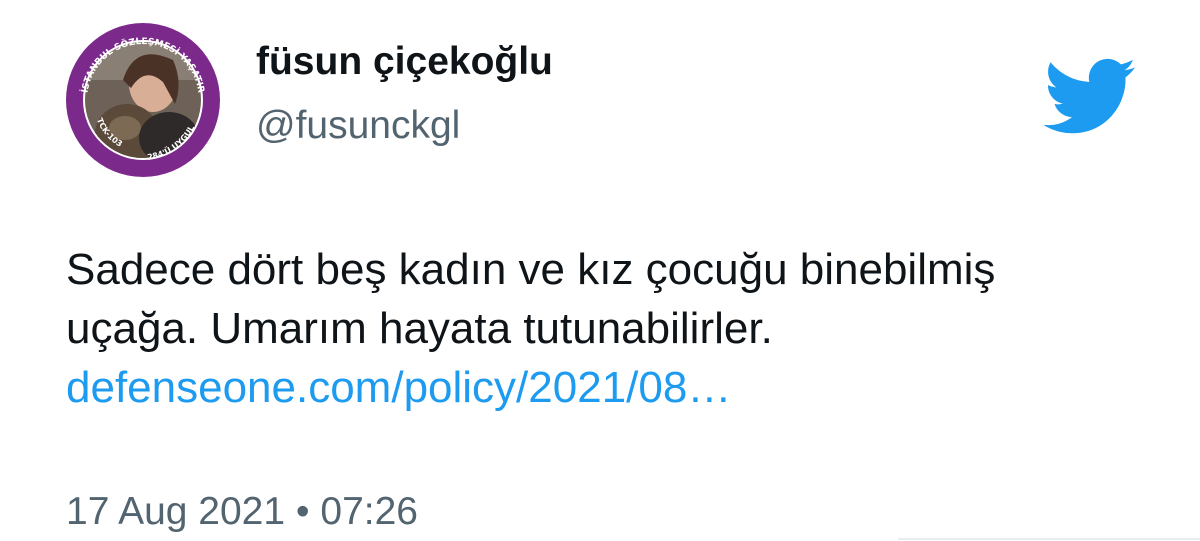  What do you see at coordinates (404, 62) in the screenshot?
I see `author-display-name: füsun çiçekoğlu` at bounding box center [404, 62].